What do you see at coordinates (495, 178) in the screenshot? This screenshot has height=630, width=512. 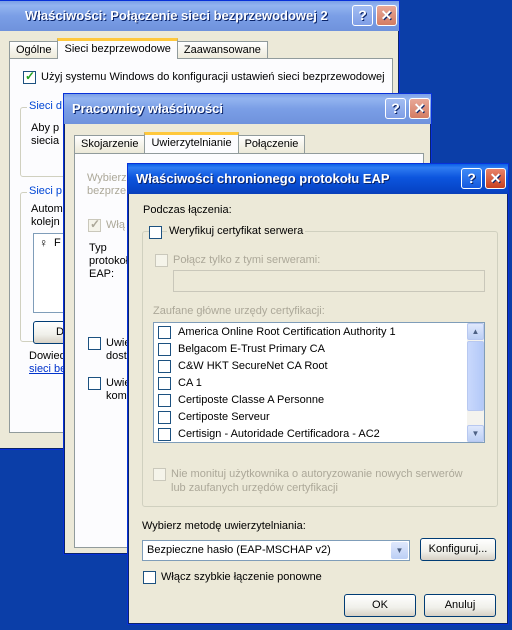 I see `close-button: ✕` at bounding box center [495, 178].